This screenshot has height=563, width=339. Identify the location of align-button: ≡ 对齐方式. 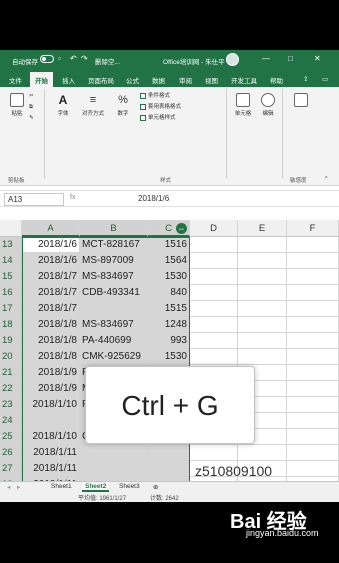
(93, 105).